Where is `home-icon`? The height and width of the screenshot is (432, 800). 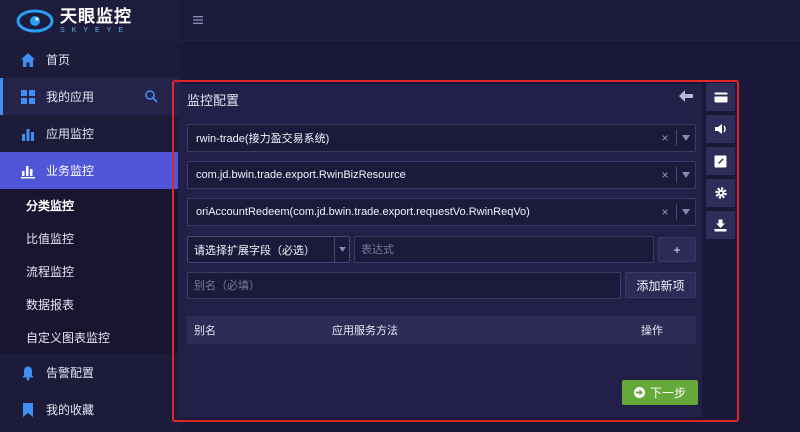 home-icon is located at coordinates (28, 59).